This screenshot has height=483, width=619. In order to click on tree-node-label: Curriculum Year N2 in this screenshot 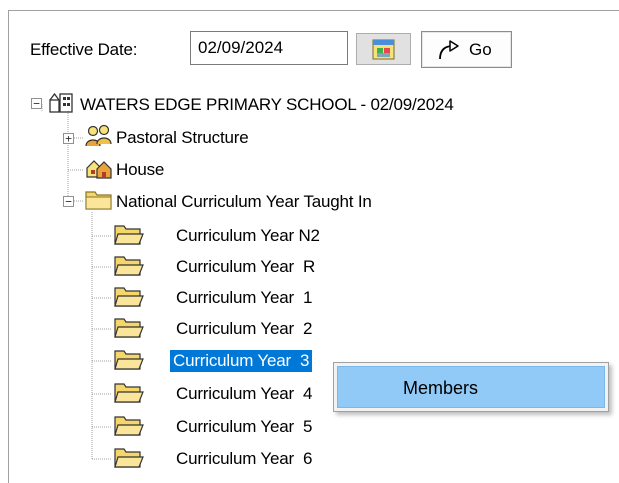, I will do `click(248, 235)`.